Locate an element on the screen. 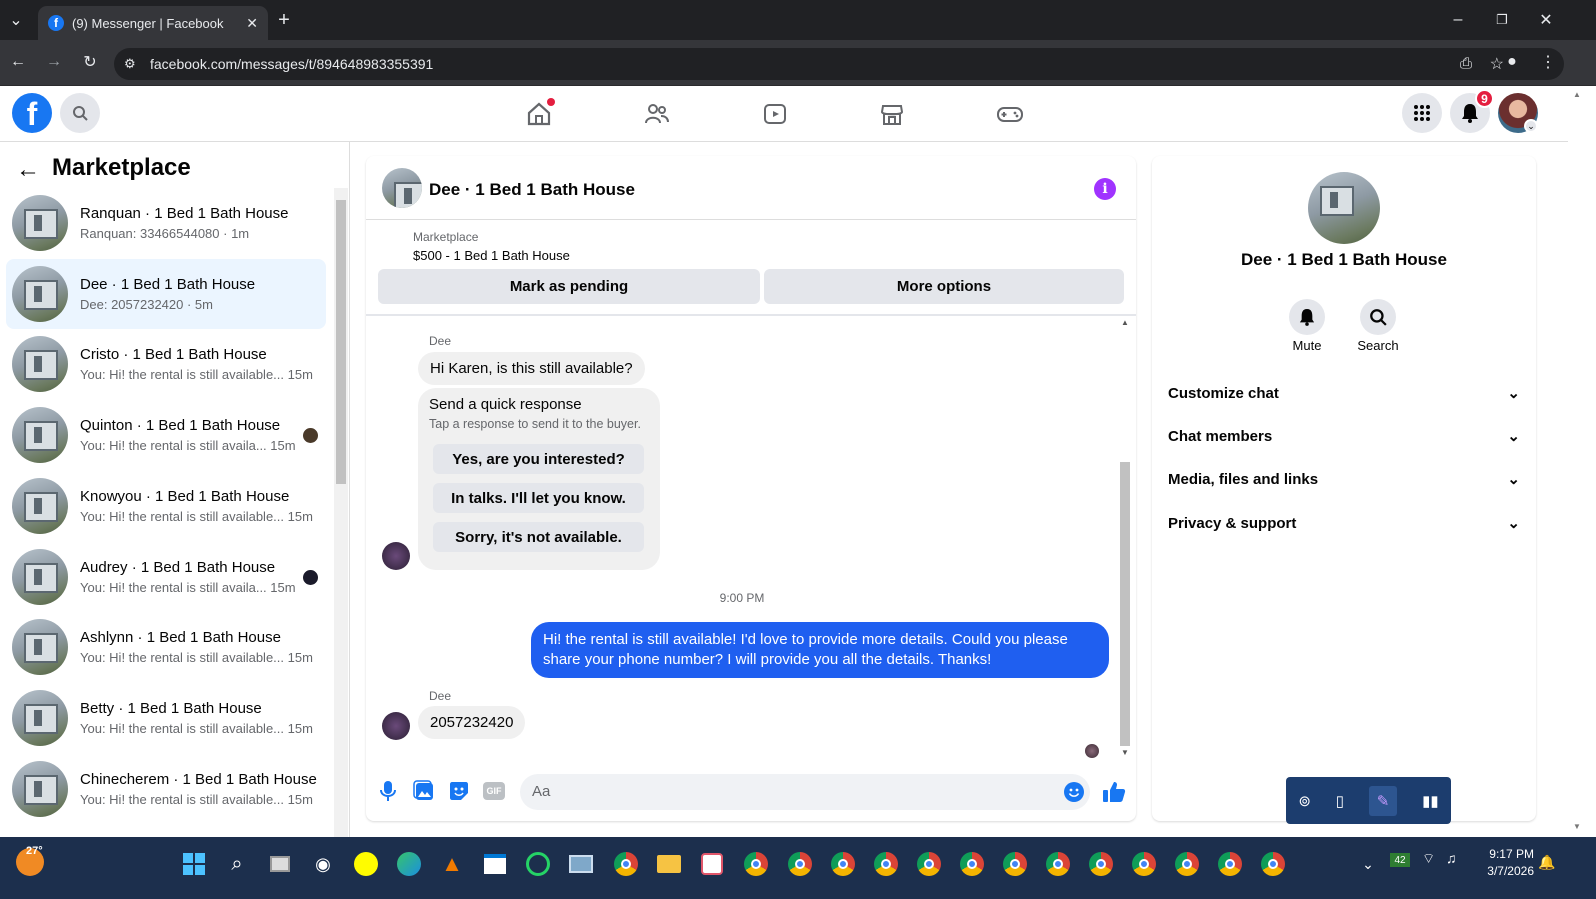 Image resolution: width=1596 pixels, height=899 pixels. sender-avatar is located at coordinates (396, 556).